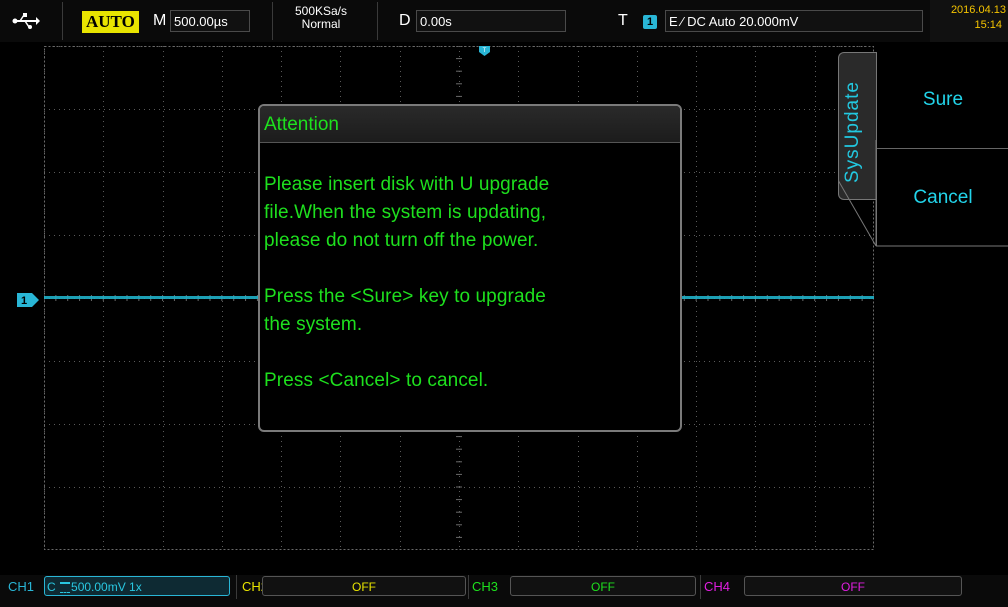 Image resolution: width=1008 pixels, height=607 pixels. What do you see at coordinates (407, 184) in the screenshot?
I see `dialog-line: Please insert disk with U upgrade` at bounding box center [407, 184].